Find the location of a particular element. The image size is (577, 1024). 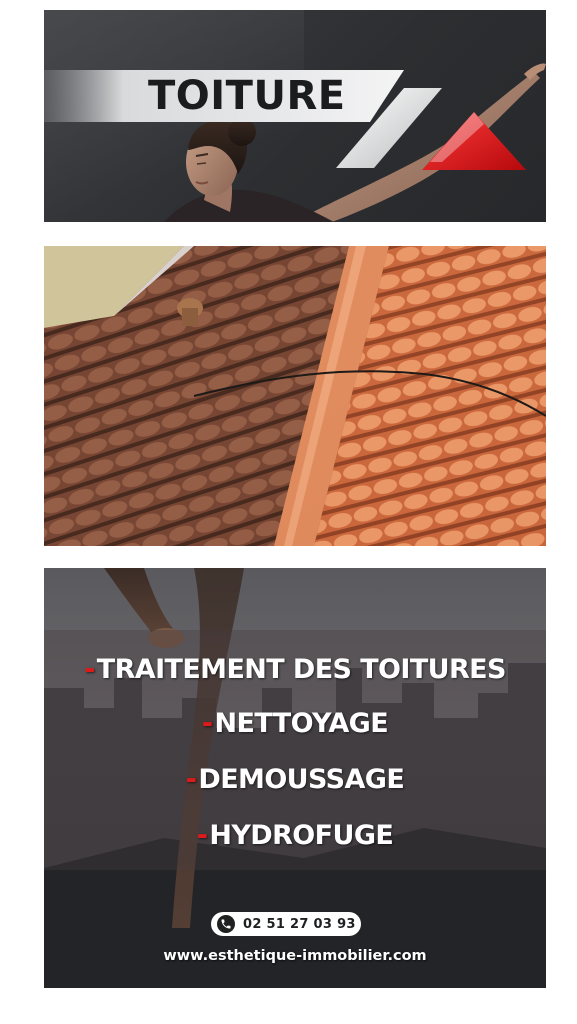

roof-triangle-logo is located at coordinates (431, 129).